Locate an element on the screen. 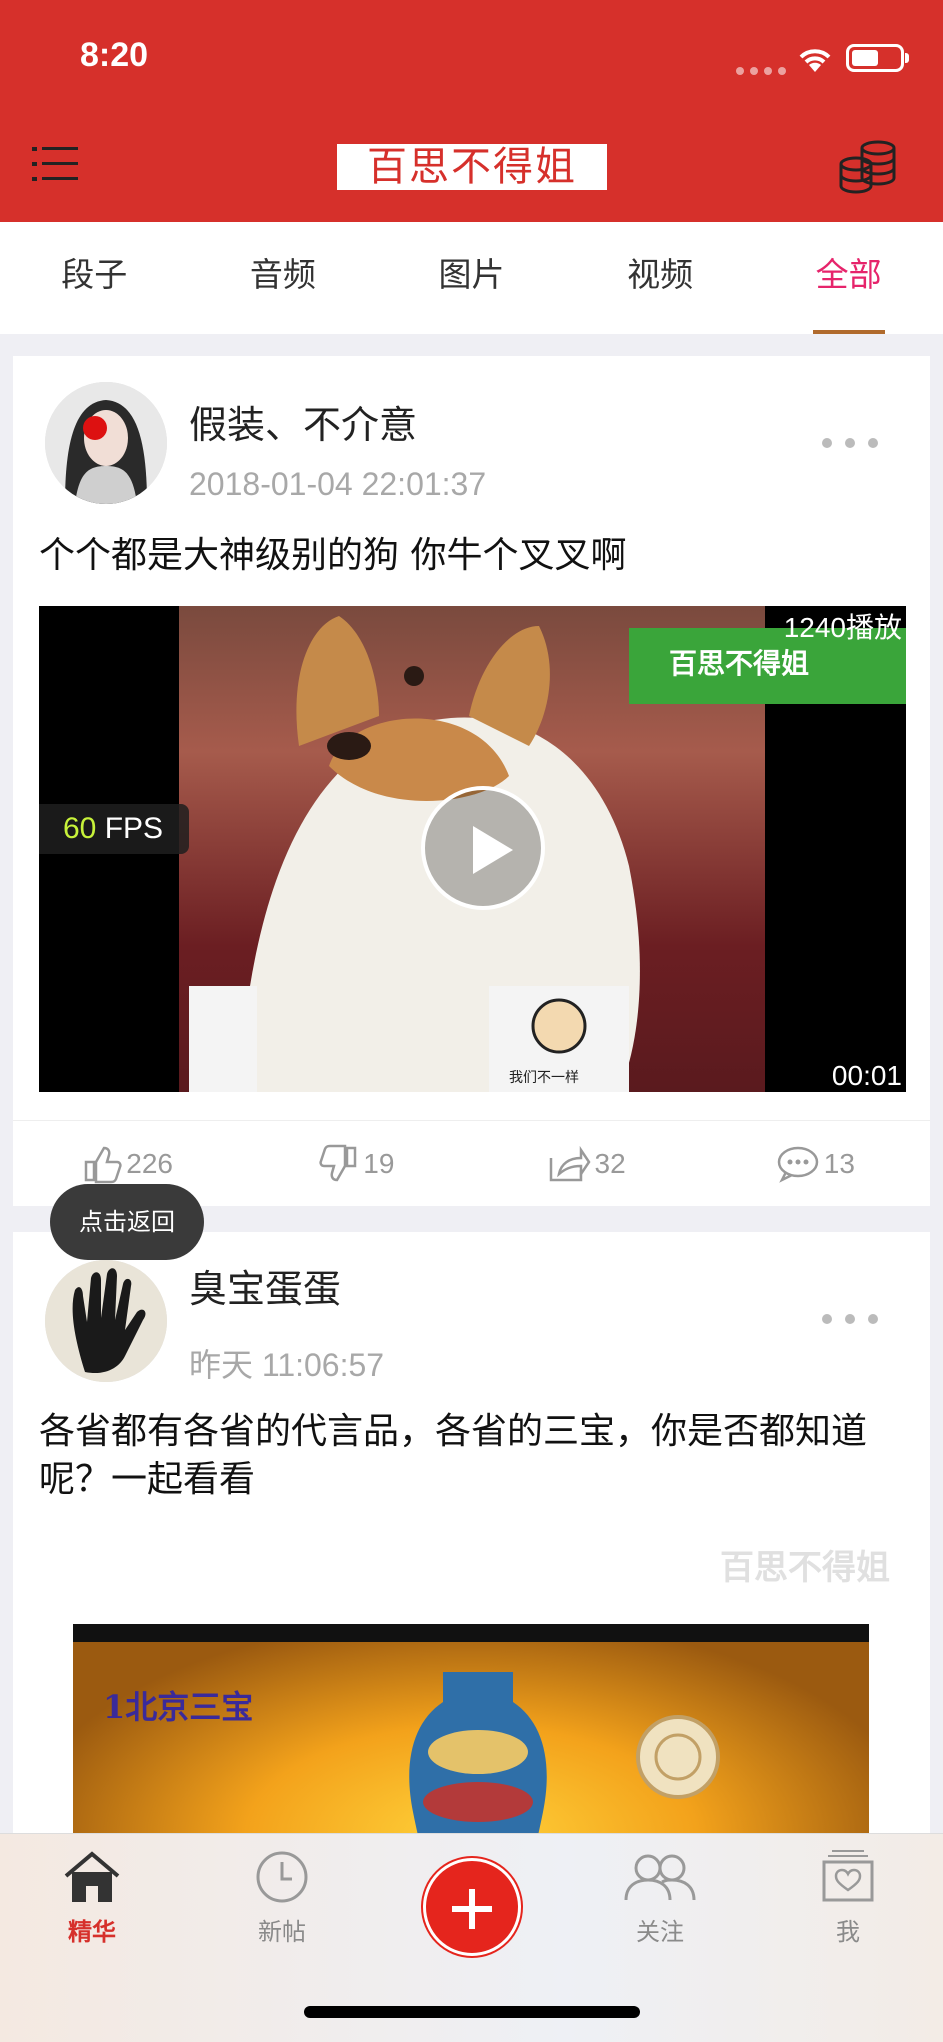 The image size is (943, 2042). play-icon is located at coordinates (483, 848).